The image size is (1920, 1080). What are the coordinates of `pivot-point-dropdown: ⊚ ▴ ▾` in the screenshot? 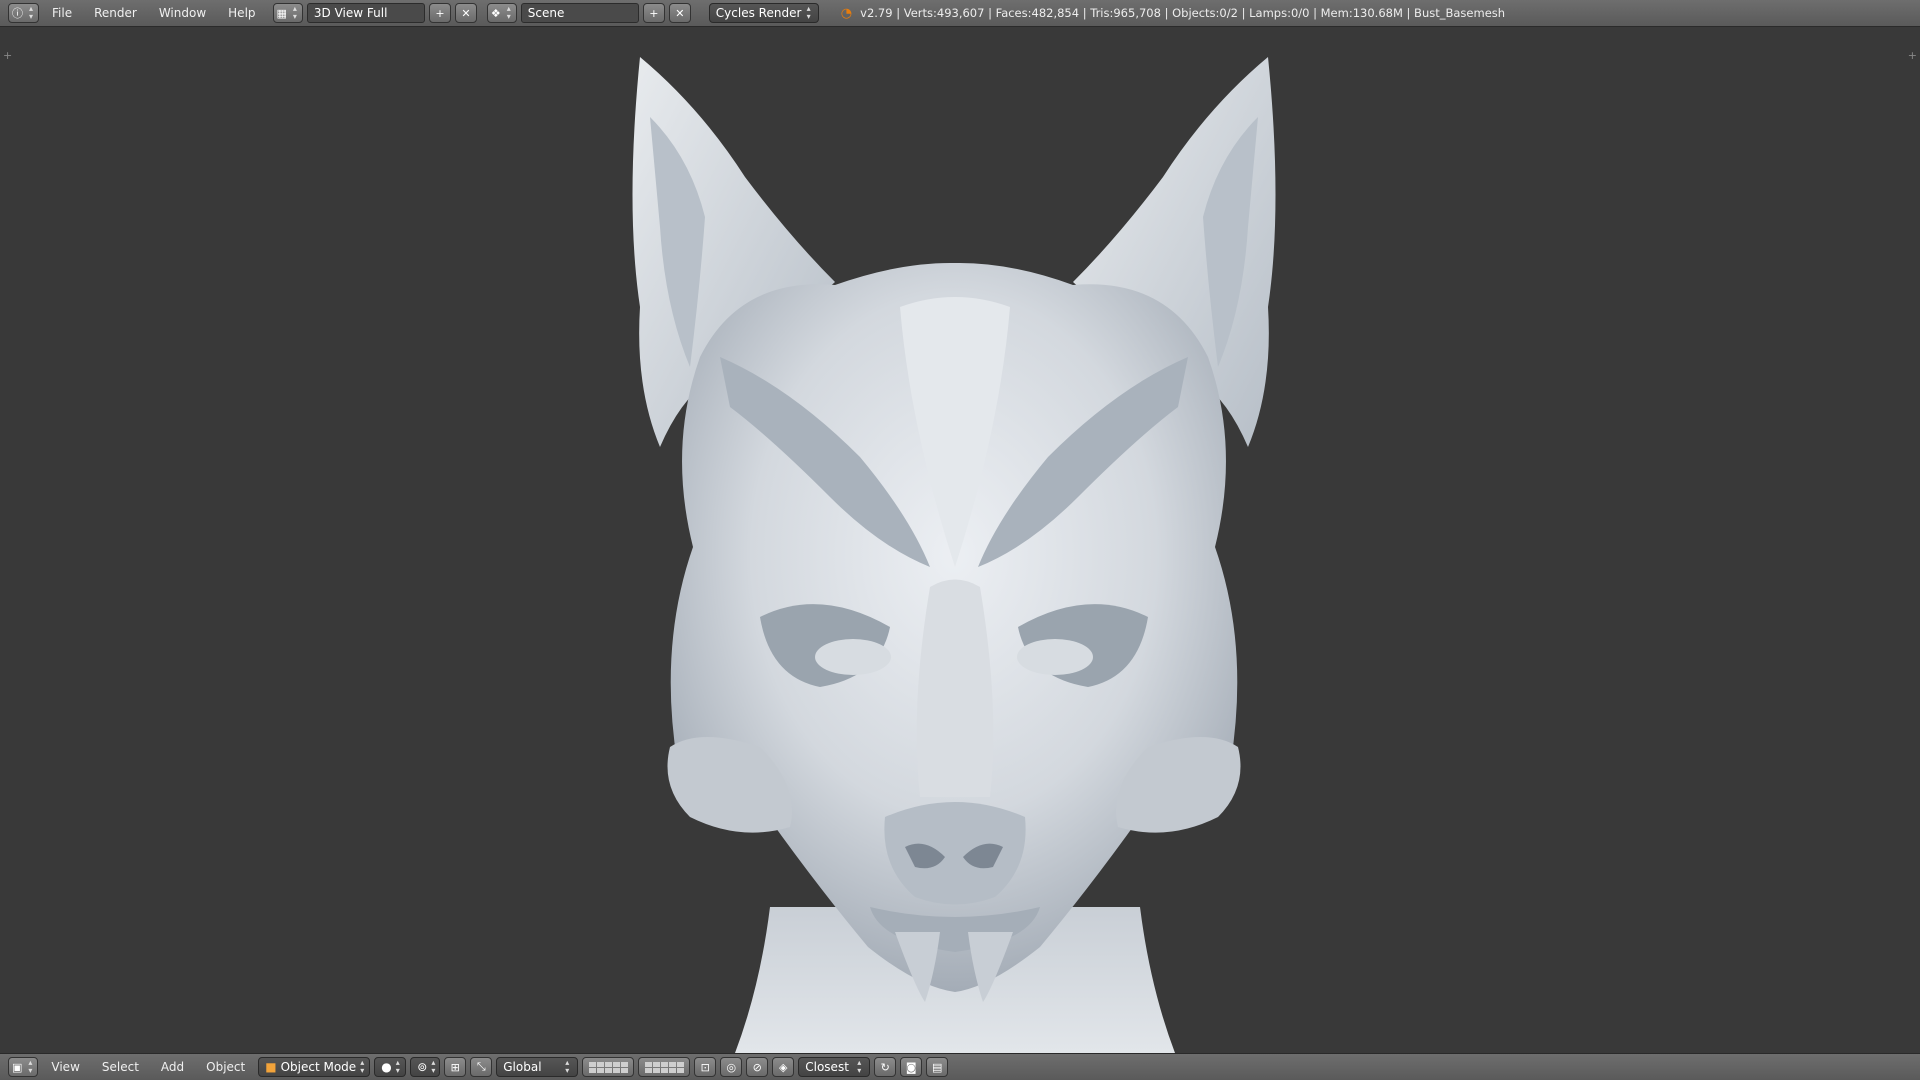 It's located at (425, 1067).